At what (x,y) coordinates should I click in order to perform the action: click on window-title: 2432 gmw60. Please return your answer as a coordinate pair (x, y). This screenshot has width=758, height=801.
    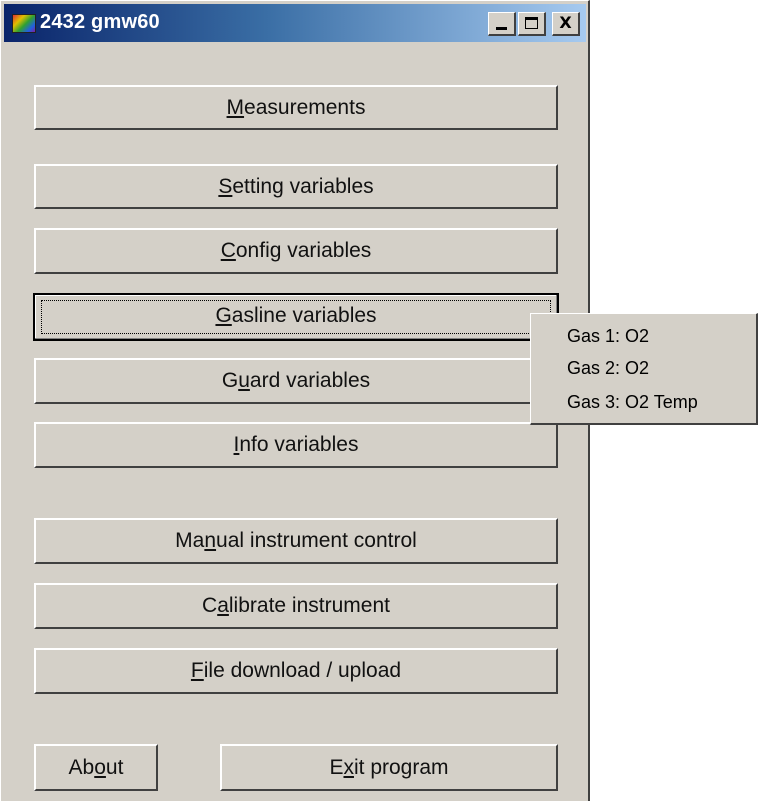
    Looking at the image, I should click on (100, 22).